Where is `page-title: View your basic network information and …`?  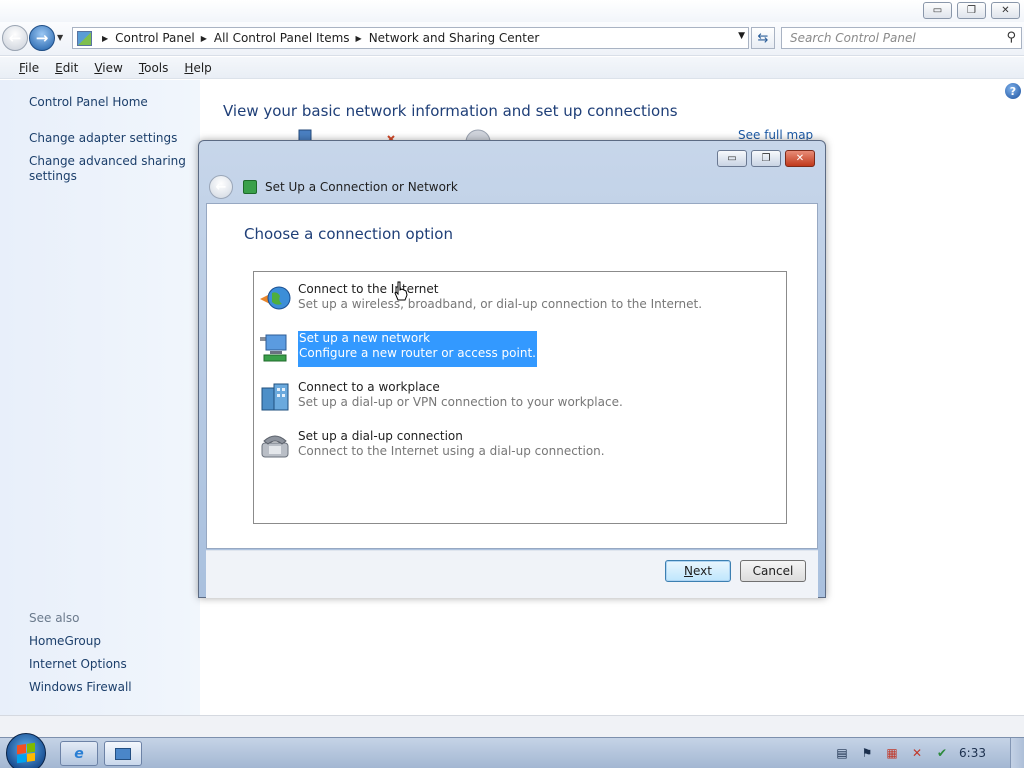
page-title: View your basic network information and … is located at coordinates (450, 111).